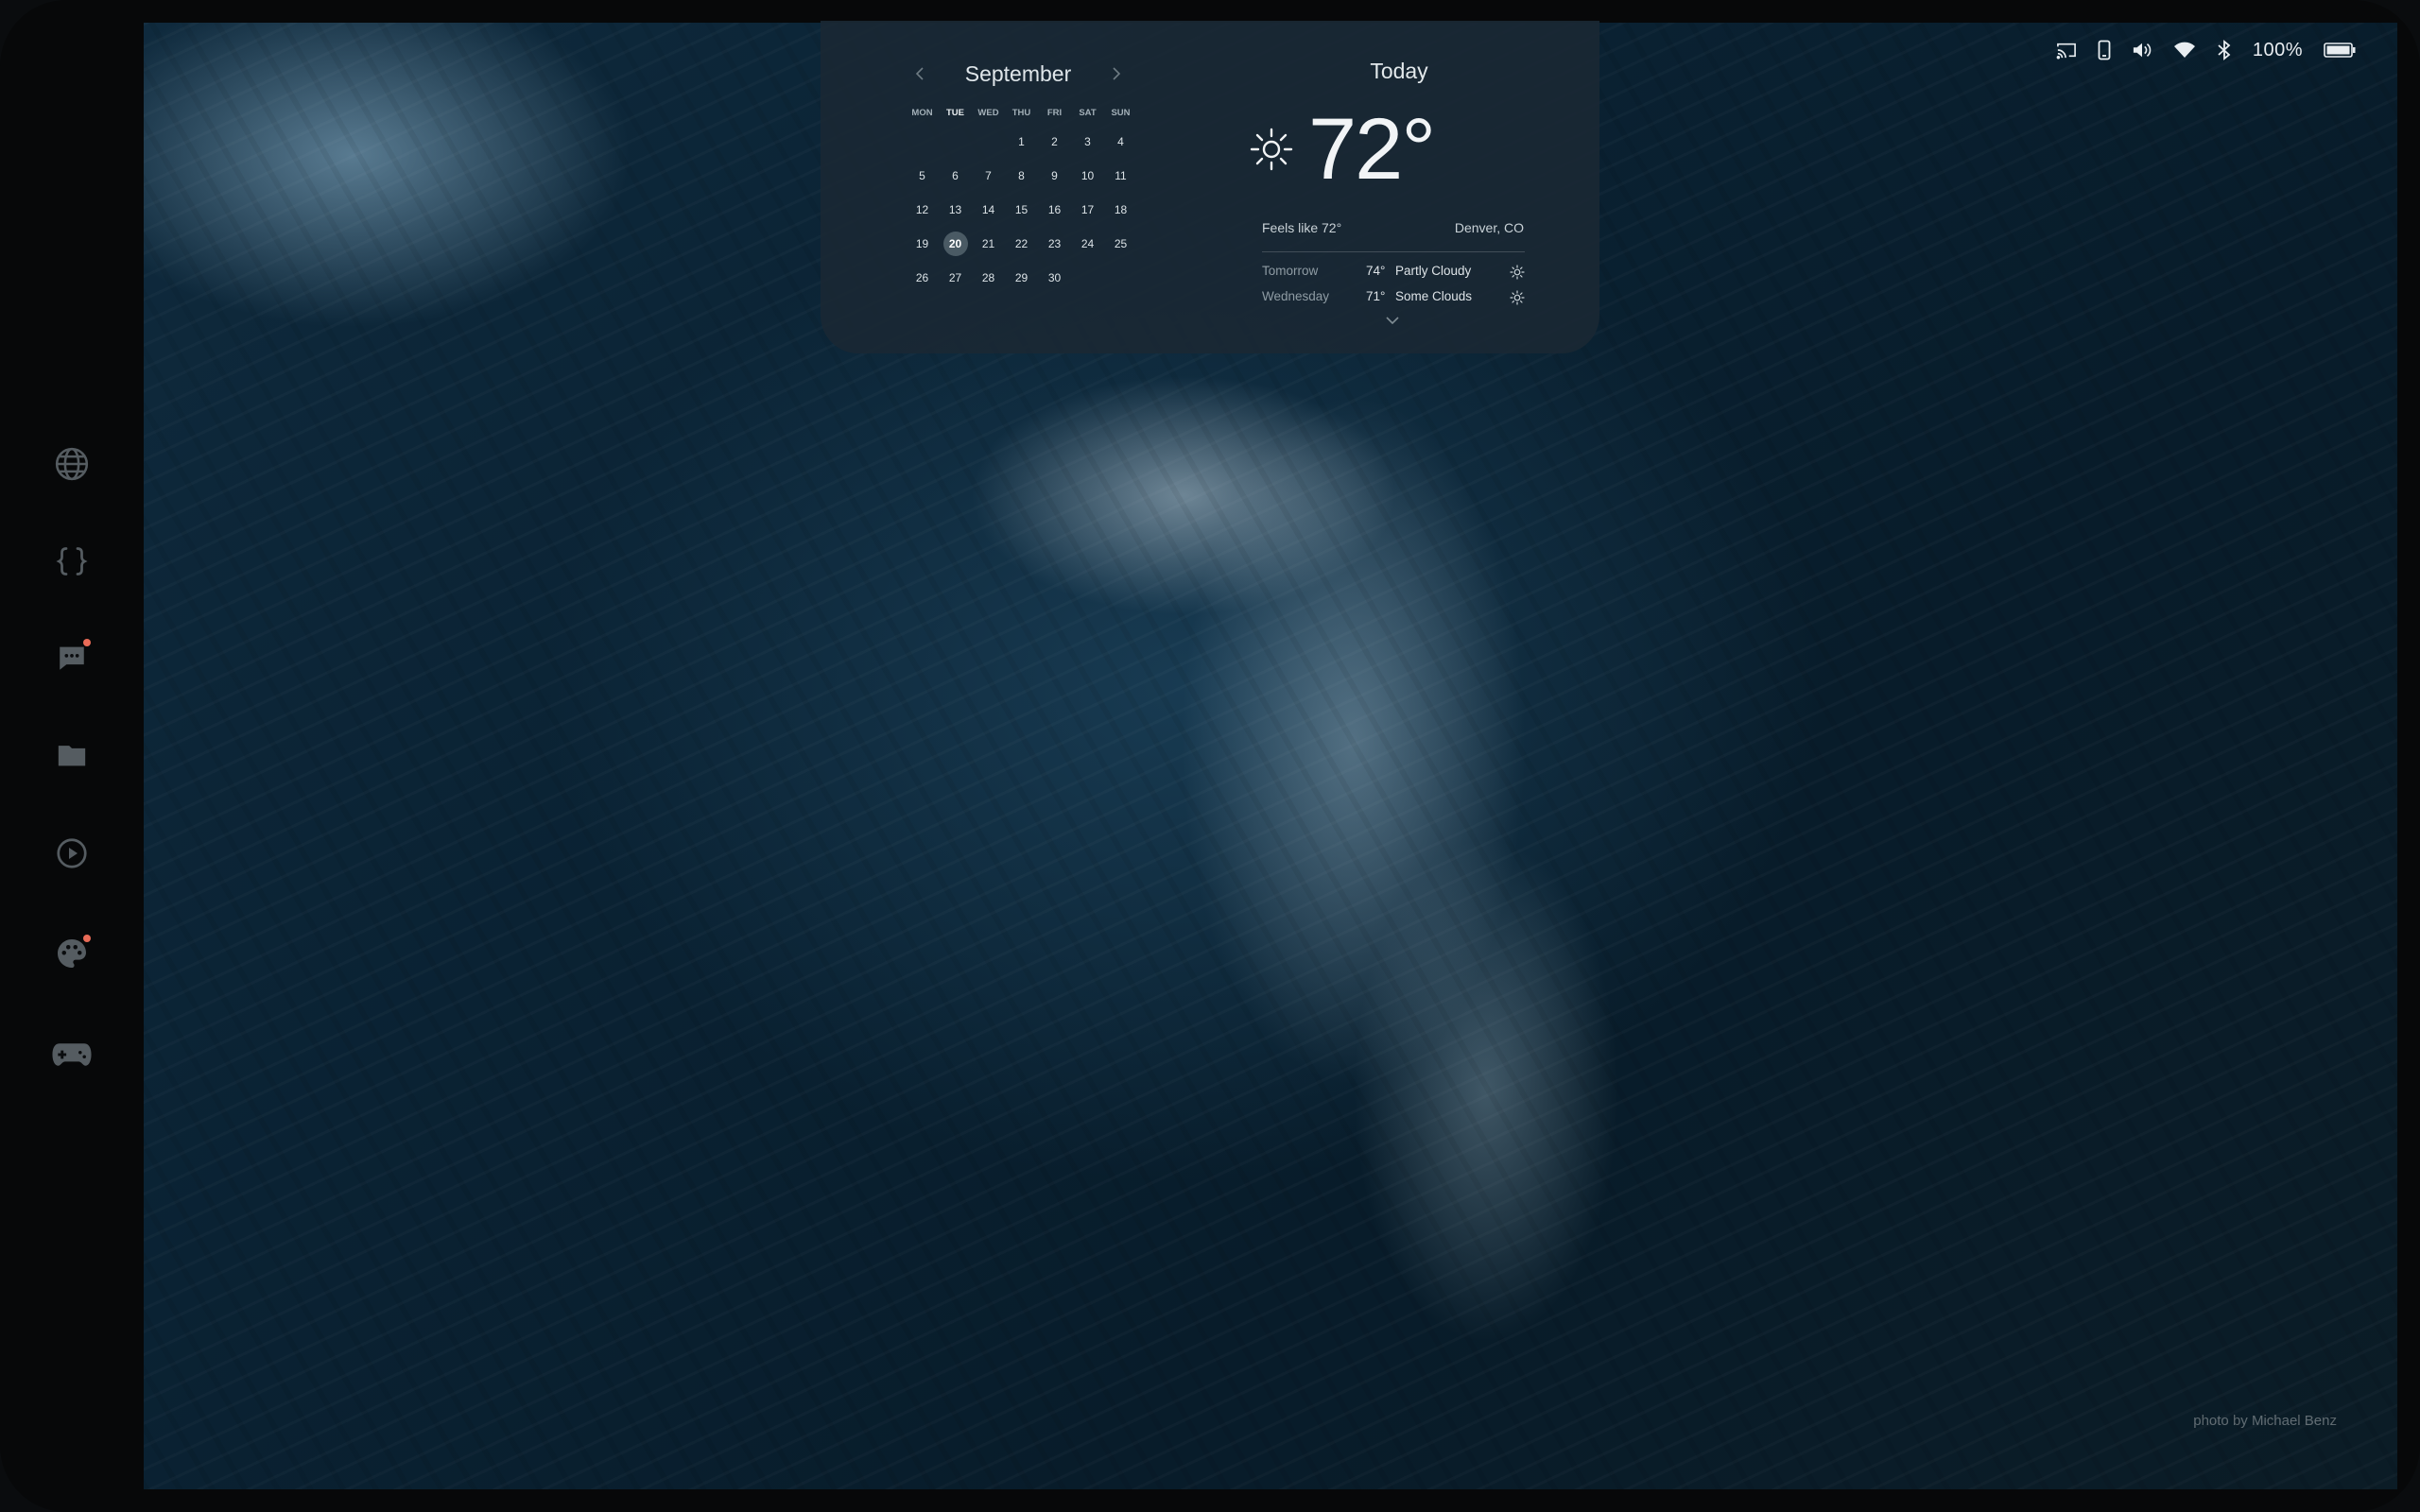 Image resolution: width=2420 pixels, height=1512 pixels. Describe the element at coordinates (1087, 210) in the screenshot. I see `calendar-day: 17` at that location.